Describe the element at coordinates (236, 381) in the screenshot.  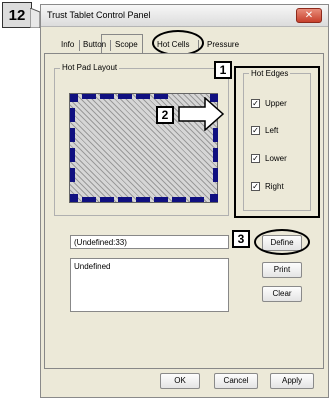
I see `cancel-button: Cancel` at that location.